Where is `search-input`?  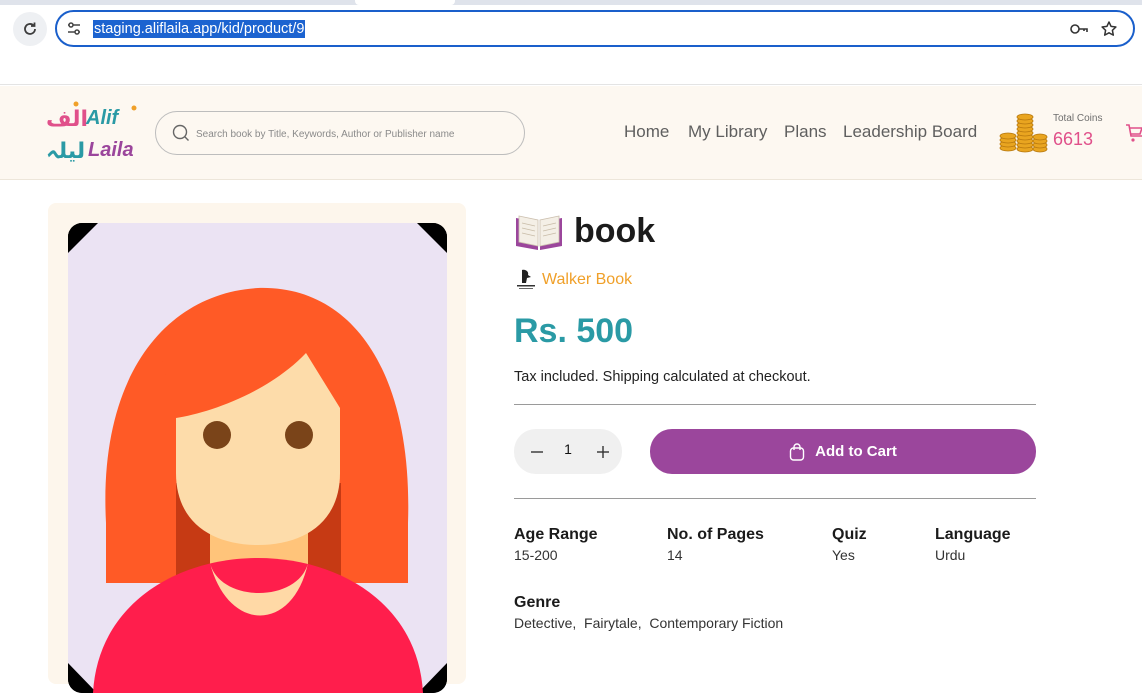
search-input is located at coordinates (351, 134).